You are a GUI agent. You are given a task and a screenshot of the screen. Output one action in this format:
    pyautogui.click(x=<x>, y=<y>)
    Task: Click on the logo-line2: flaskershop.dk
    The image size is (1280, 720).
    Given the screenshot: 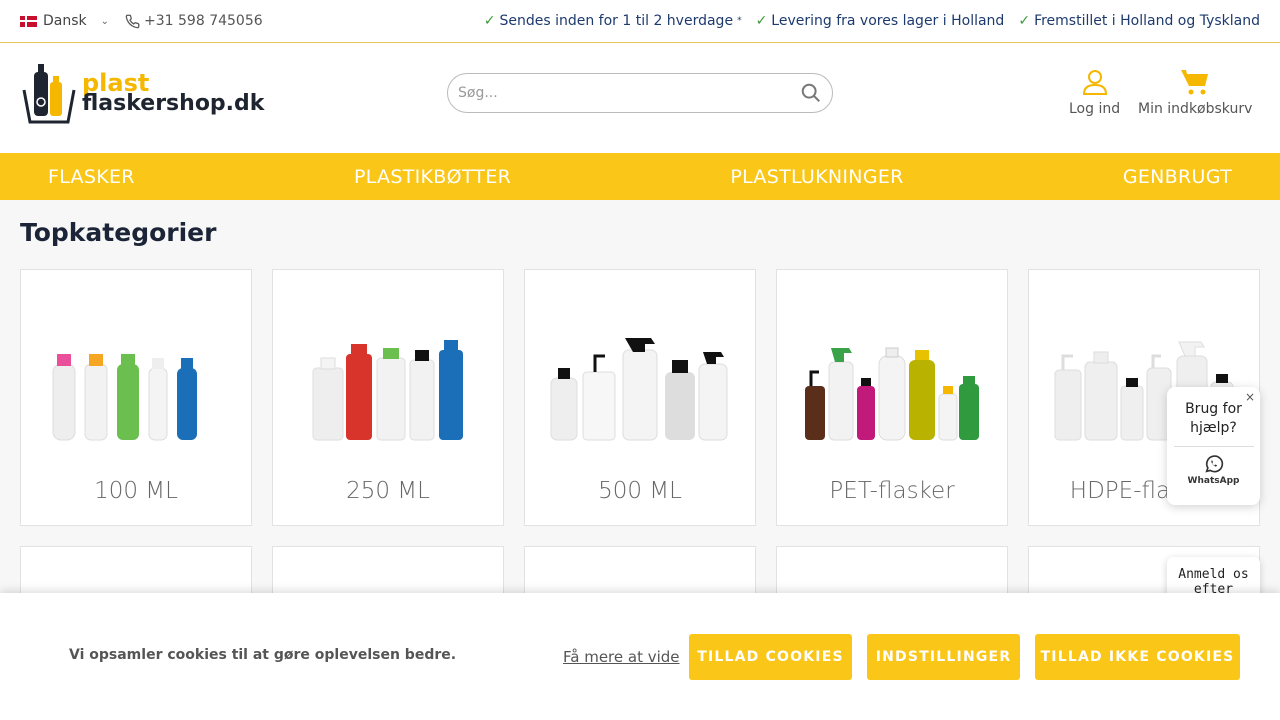 What is the action you would take?
    pyautogui.click(x=173, y=103)
    